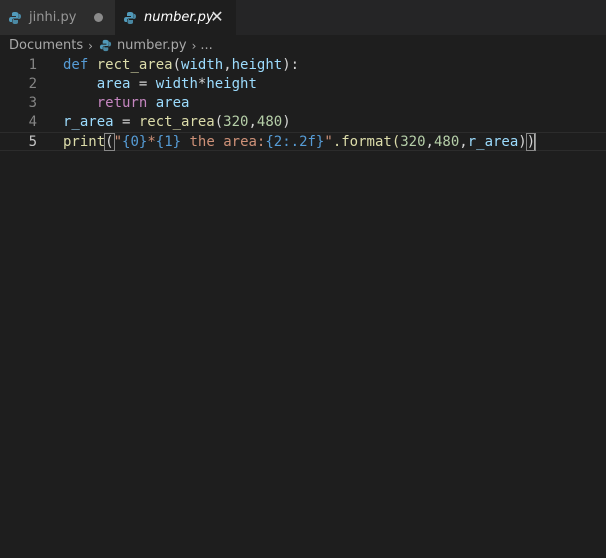 The image size is (606, 558). I want to click on tab-label: number.py, so click(179, 17).